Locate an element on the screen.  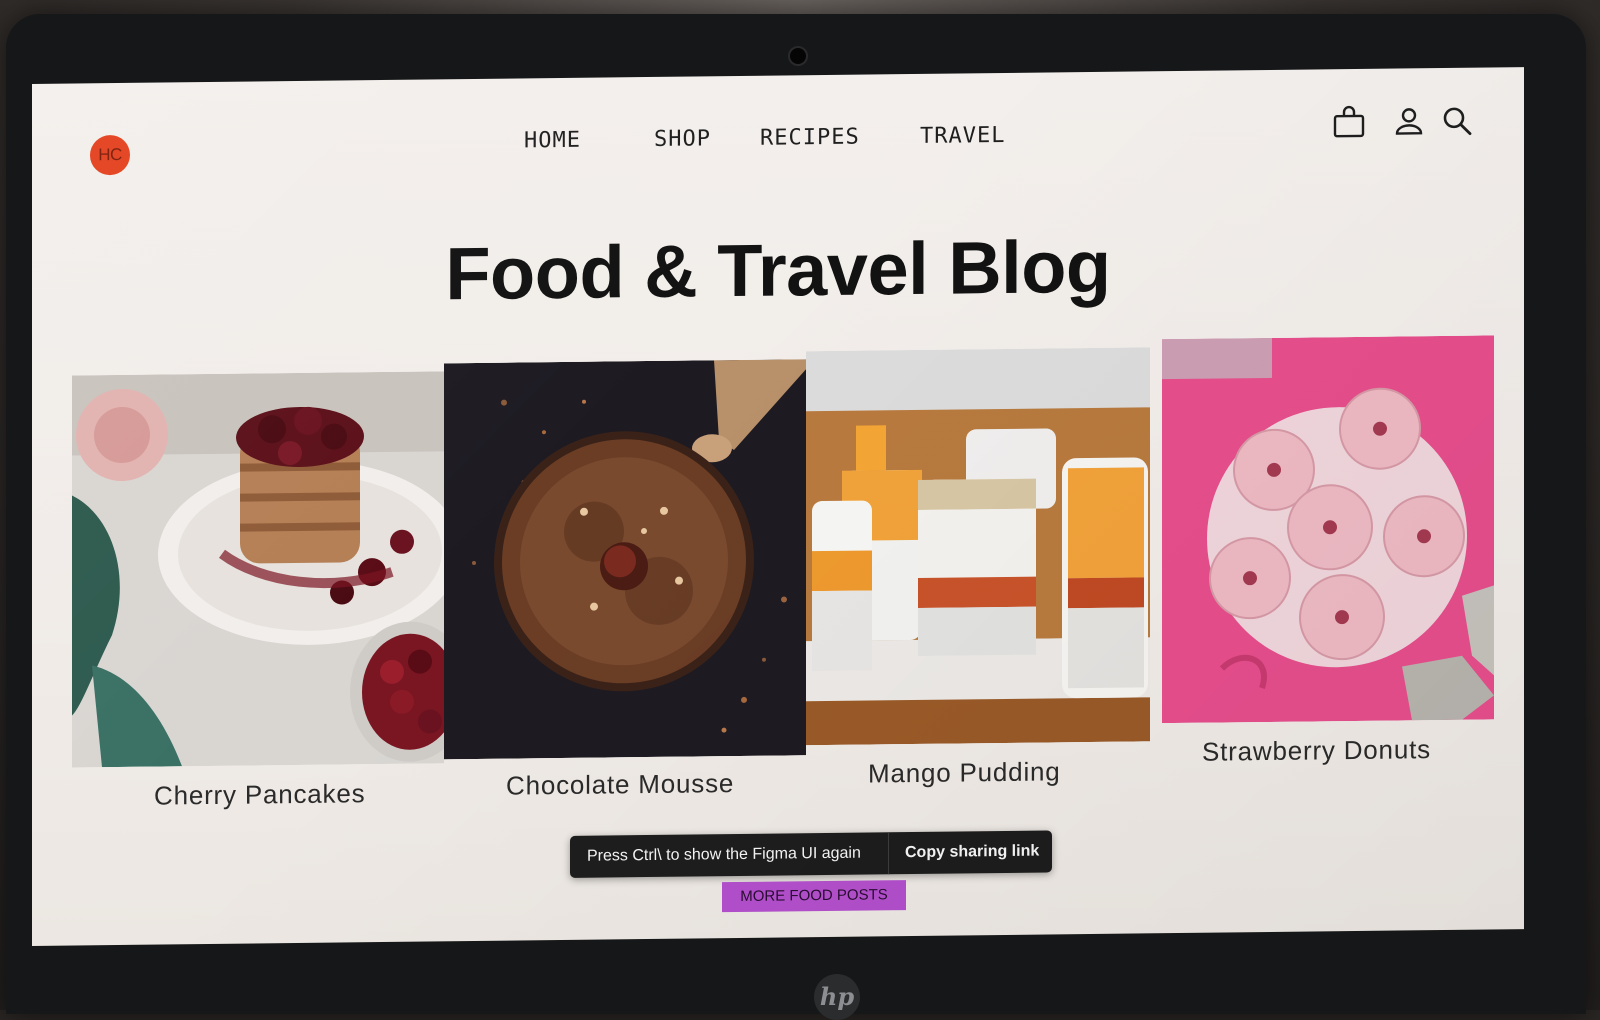
nav-home: HOME is located at coordinates (552, 141).